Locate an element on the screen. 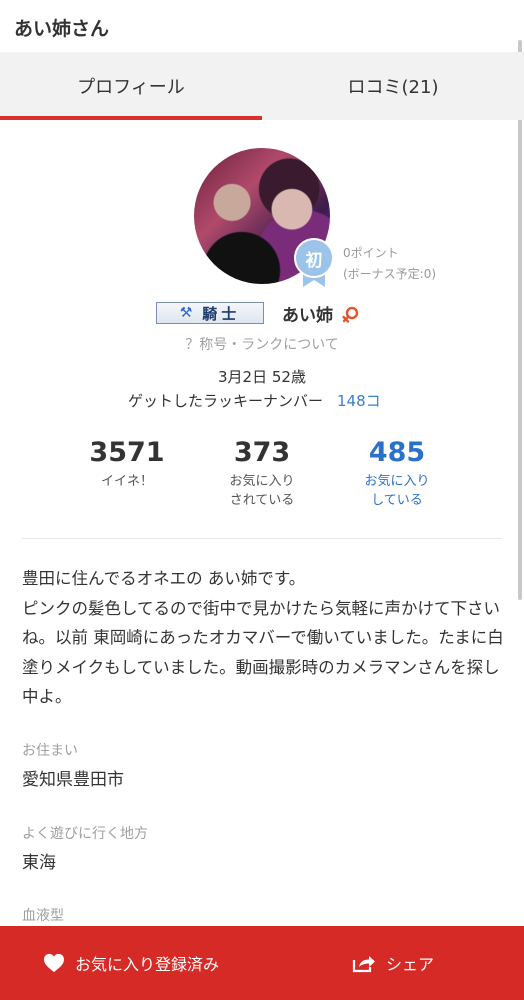  bottom-action-bar: お気に入り登録済み シェア is located at coordinates (262, 963).